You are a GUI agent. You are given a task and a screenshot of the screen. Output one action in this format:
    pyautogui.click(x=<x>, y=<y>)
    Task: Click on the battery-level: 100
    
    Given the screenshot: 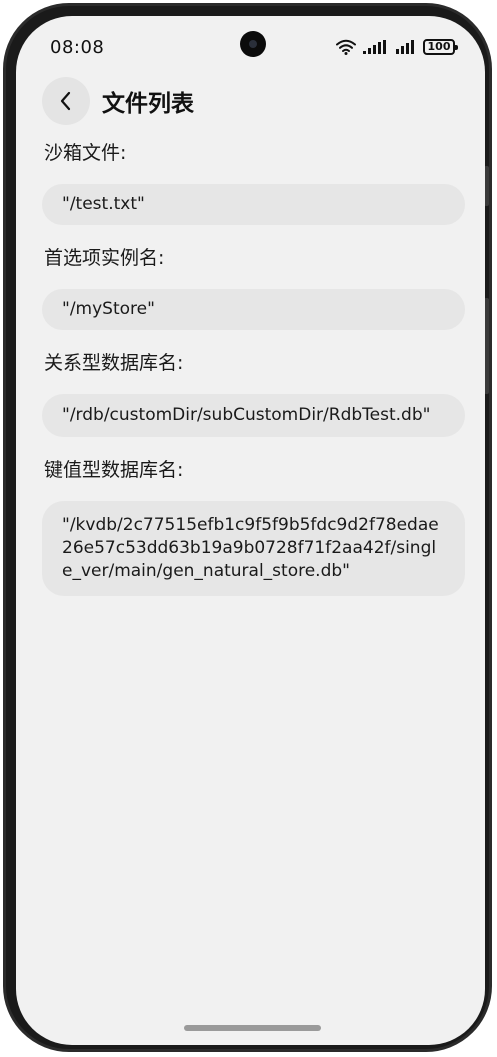 What is the action you would take?
    pyautogui.click(x=439, y=46)
    